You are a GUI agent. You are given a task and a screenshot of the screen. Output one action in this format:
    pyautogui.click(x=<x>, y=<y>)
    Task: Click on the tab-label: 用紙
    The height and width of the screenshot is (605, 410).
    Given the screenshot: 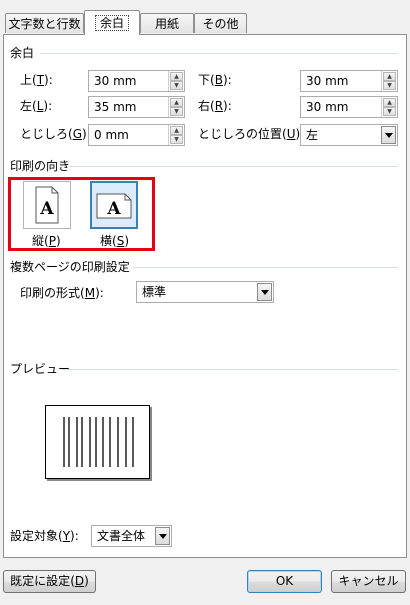 What is the action you would take?
    pyautogui.click(x=166, y=24)
    